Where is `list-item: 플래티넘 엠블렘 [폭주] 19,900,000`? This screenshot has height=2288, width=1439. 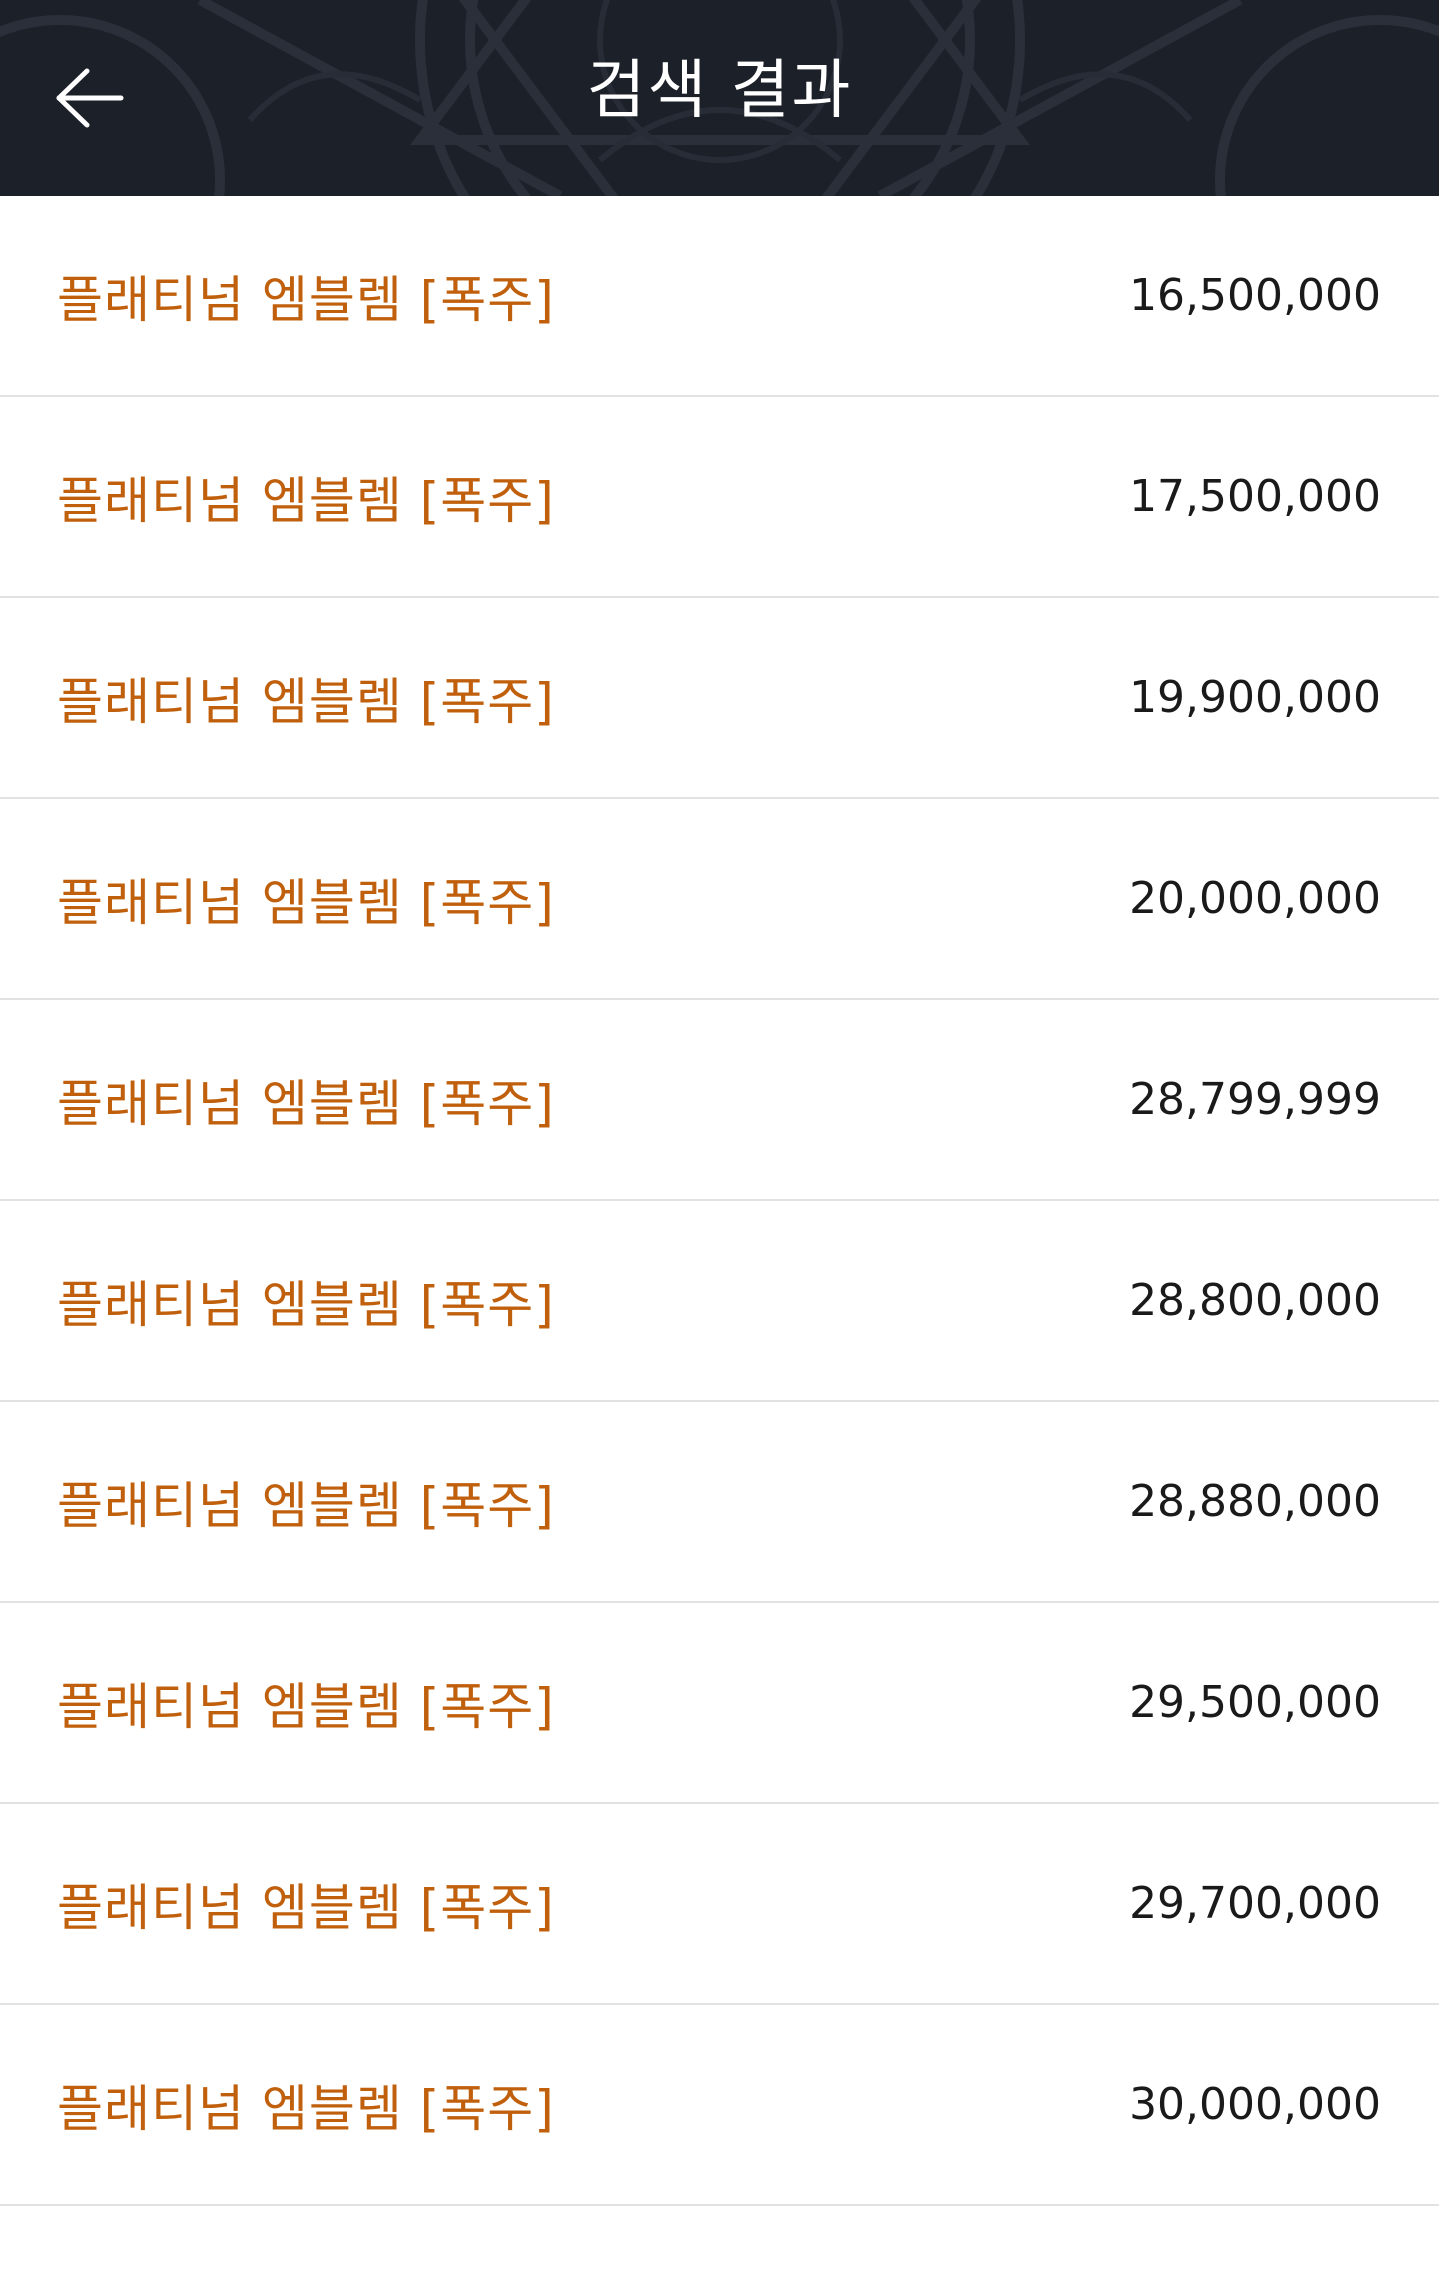 list-item: 플래티넘 엠블렘 [폭주] 19,900,000 is located at coordinates (719, 698).